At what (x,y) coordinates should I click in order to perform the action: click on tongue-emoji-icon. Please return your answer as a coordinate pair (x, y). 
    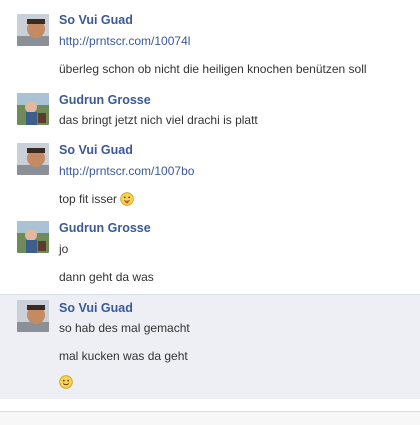
    Looking at the image, I should click on (127, 199).